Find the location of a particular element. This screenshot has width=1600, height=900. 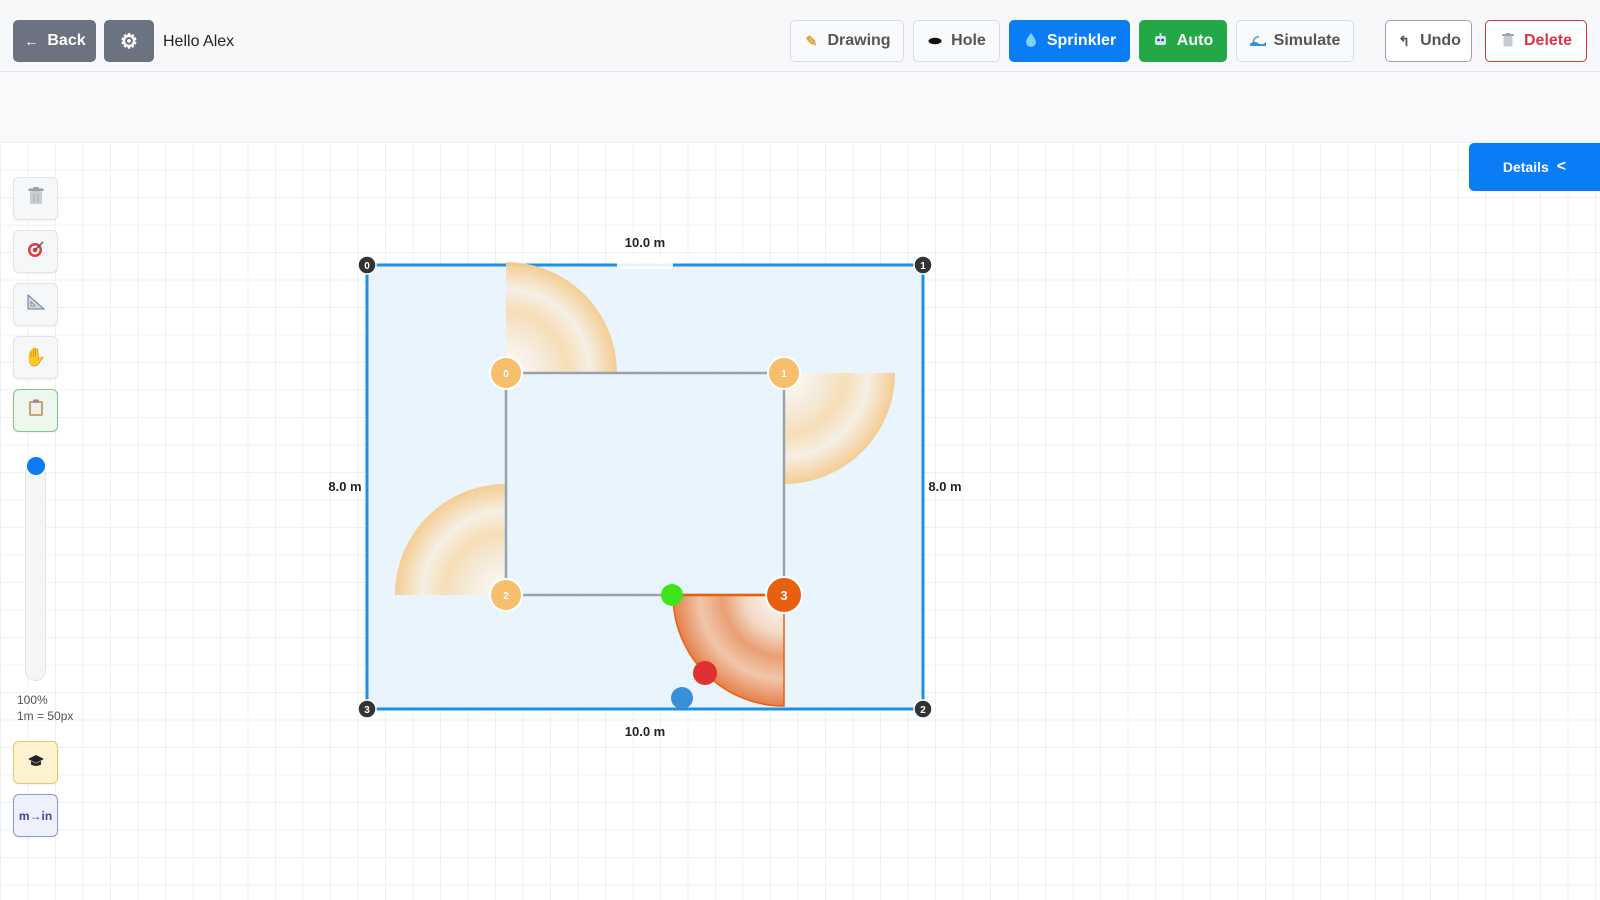

graduation-cap-icon is located at coordinates (36, 763).